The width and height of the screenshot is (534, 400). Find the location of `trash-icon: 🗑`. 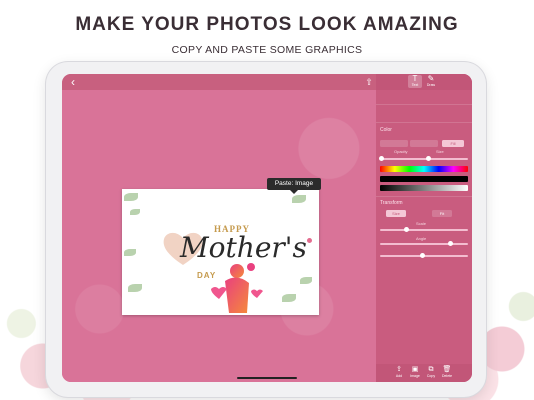

trash-icon: 🗑 is located at coordinates (447, 369).